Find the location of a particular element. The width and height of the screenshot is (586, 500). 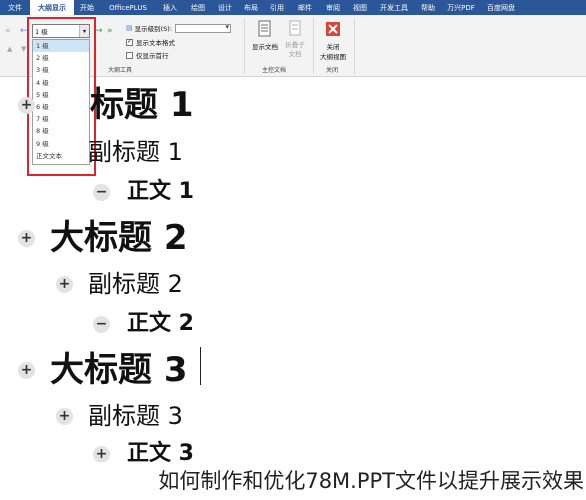

ribbon-tab-13: 帮助 is located at coordinates (428, 7).